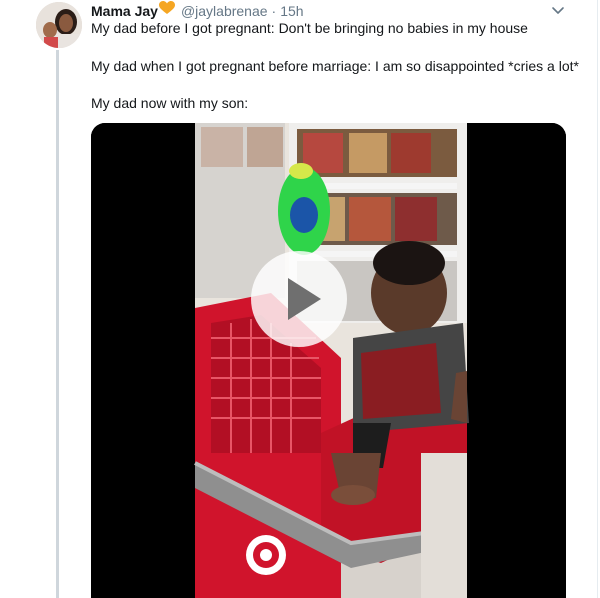 The width and height of the screenshot is (600, 598). I want to click on display-name: Mama Jay, so click(124, 11).